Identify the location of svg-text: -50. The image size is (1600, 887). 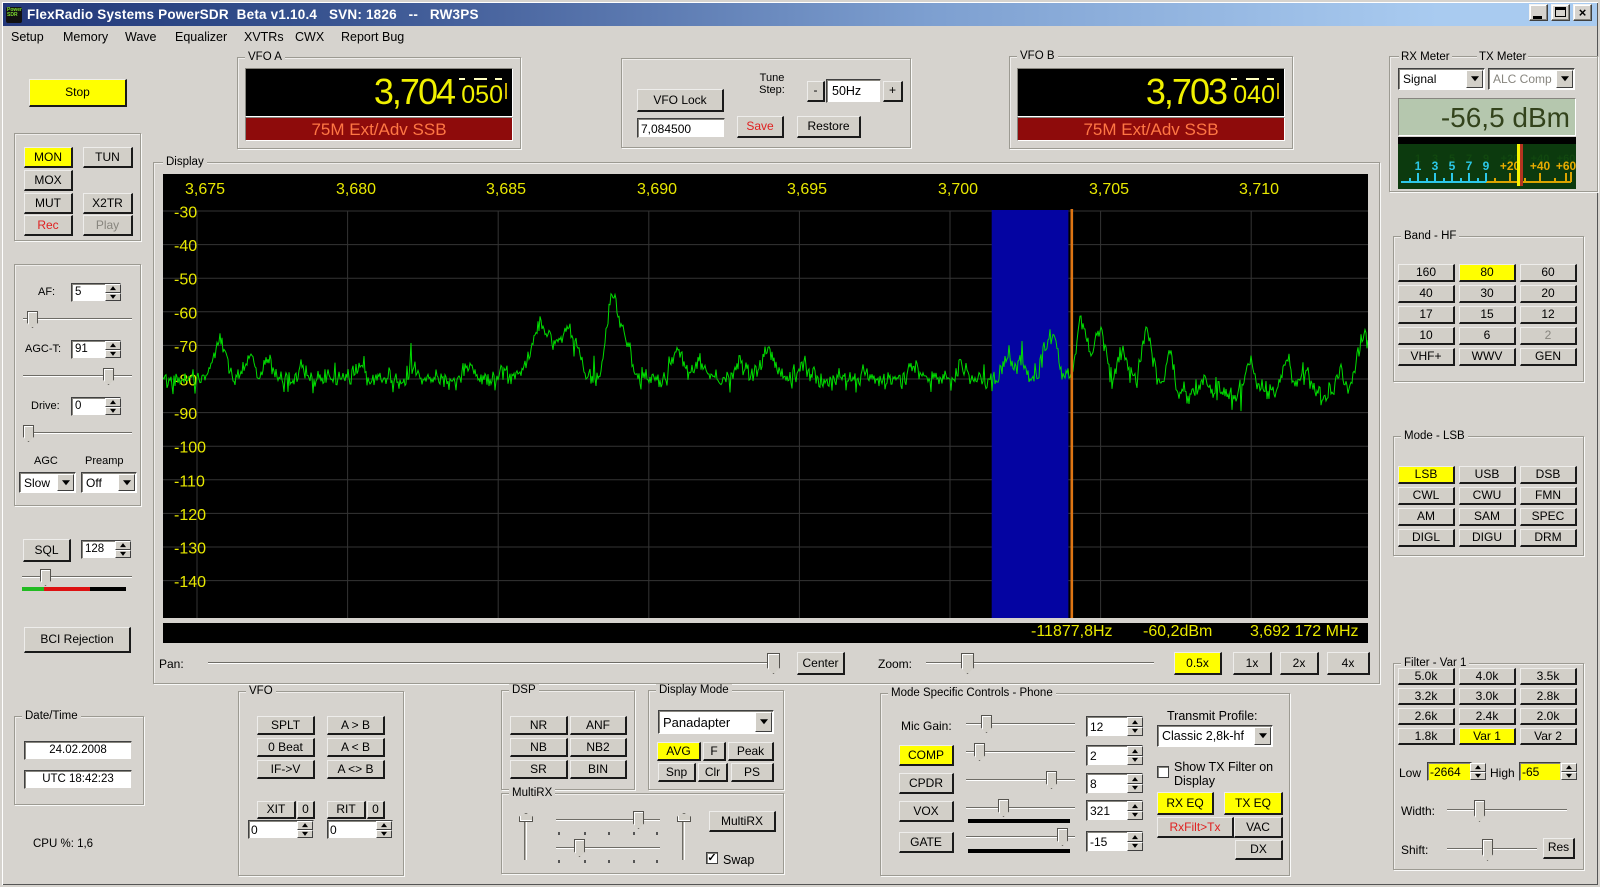
(185, 280).